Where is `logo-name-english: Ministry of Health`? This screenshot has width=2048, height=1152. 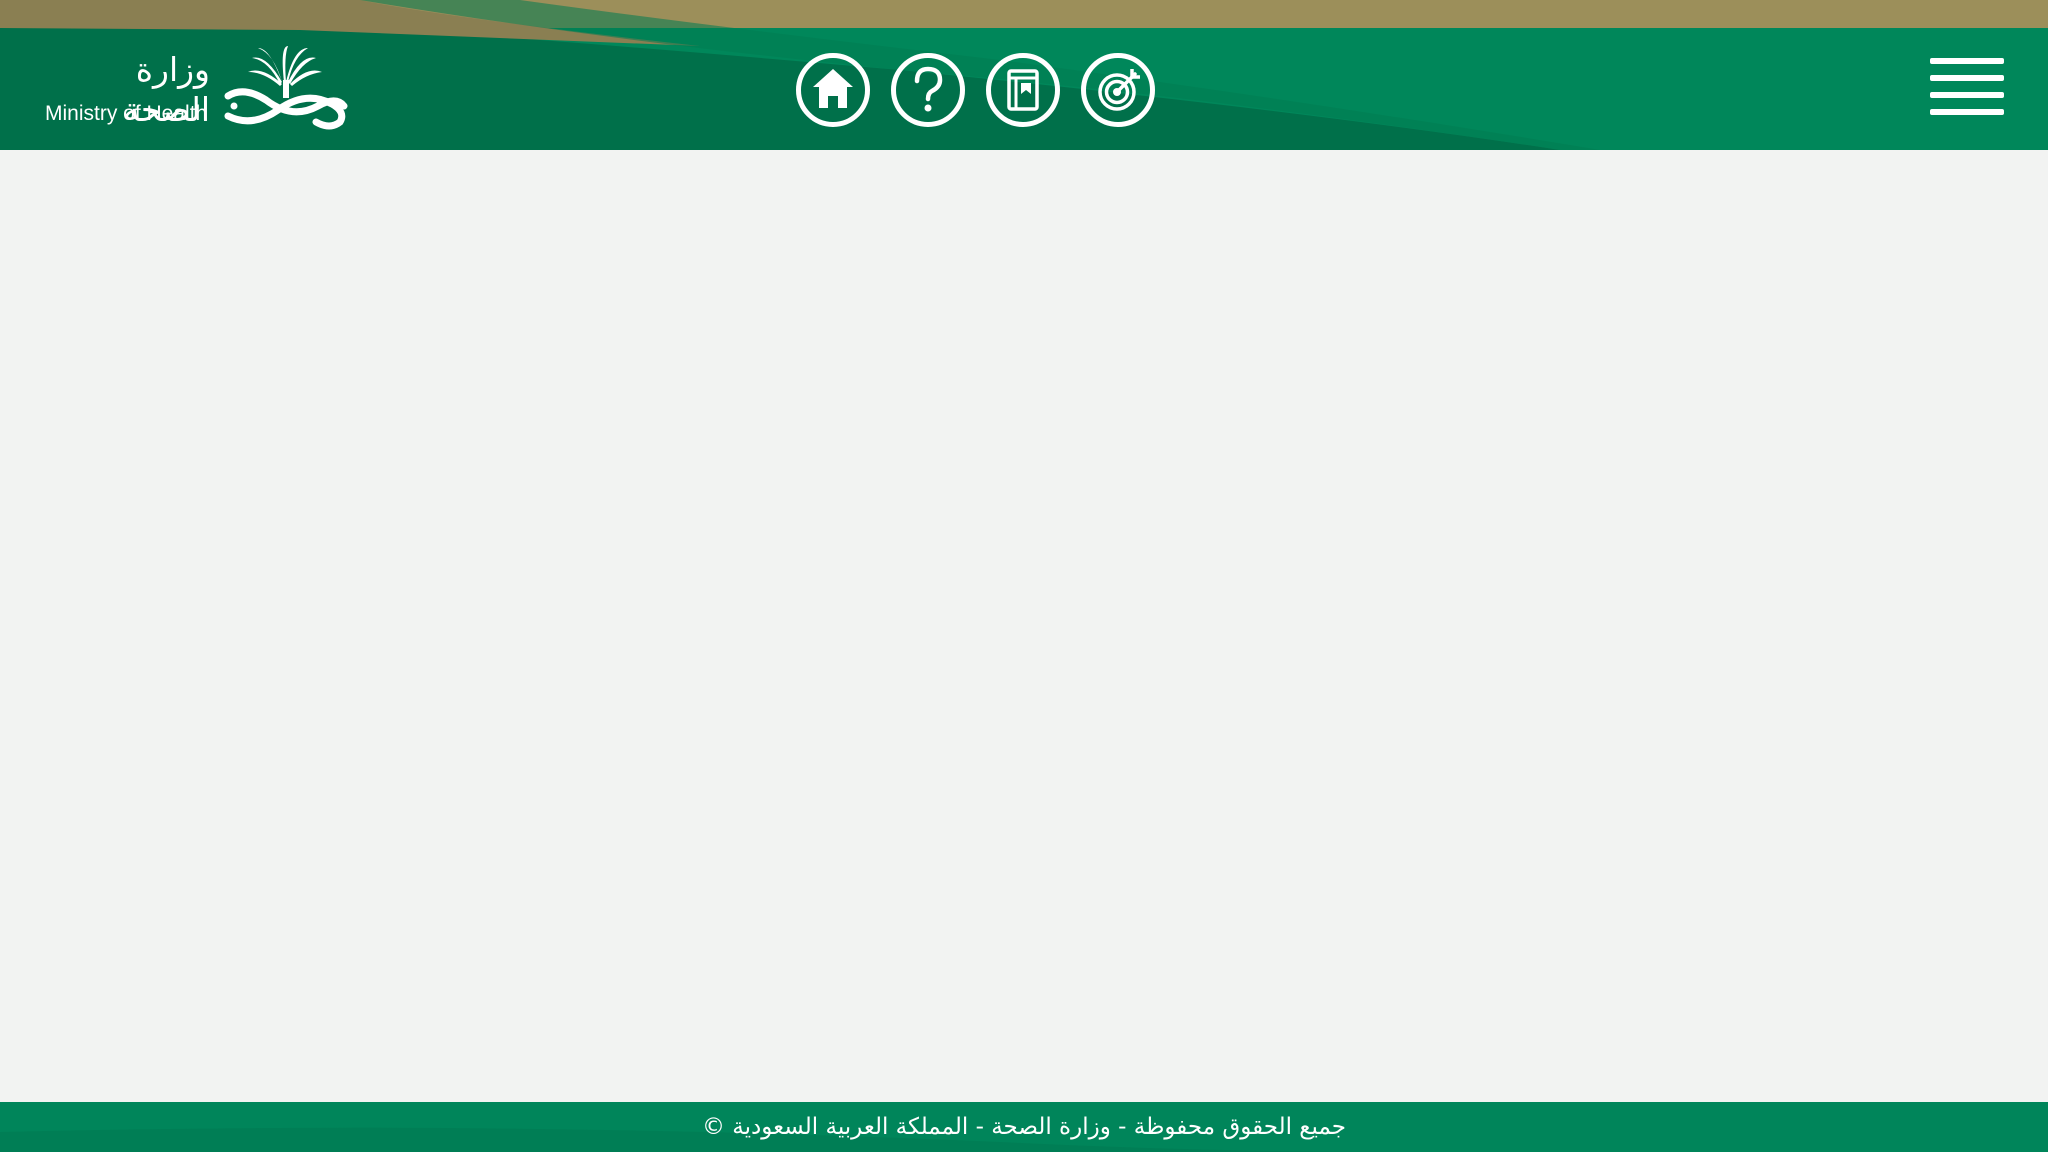
logo-name-english: Ministry of Health is located at coordinates (126, 113).